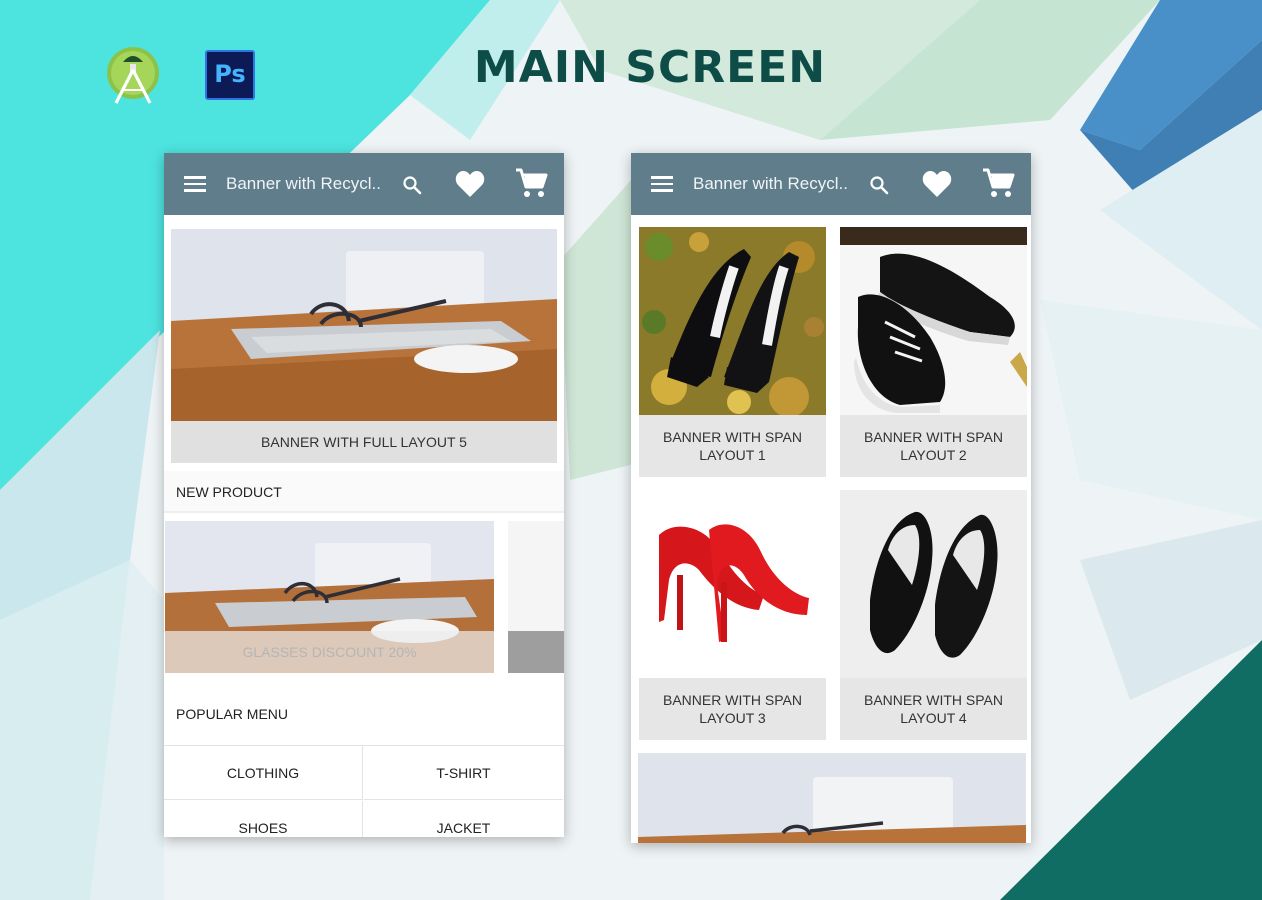 Image resolution: width=1262 pixels, height=900 pixels. What do you see at coordinates (933, 321) in the screenshot?
I see `black-sneakers-image` at bounding box center [933, 321].